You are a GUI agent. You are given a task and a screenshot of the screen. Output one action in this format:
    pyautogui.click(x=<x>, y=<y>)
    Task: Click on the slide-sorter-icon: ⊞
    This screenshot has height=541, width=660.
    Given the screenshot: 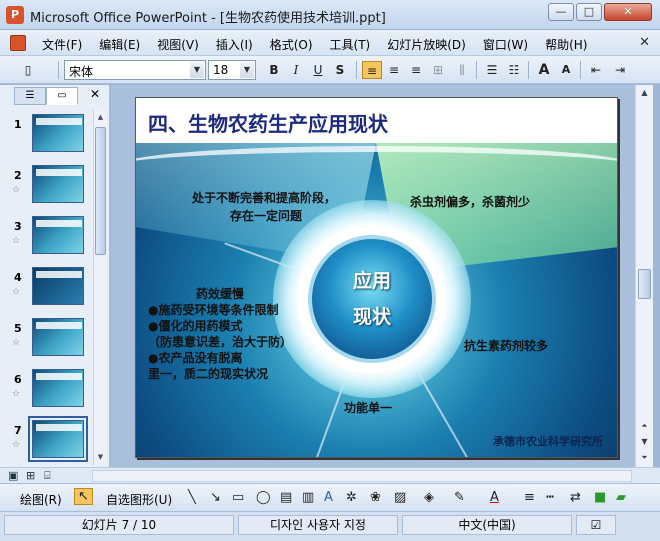 What is the action you would take?
    pyautogui.click(x=30, y=475)
    